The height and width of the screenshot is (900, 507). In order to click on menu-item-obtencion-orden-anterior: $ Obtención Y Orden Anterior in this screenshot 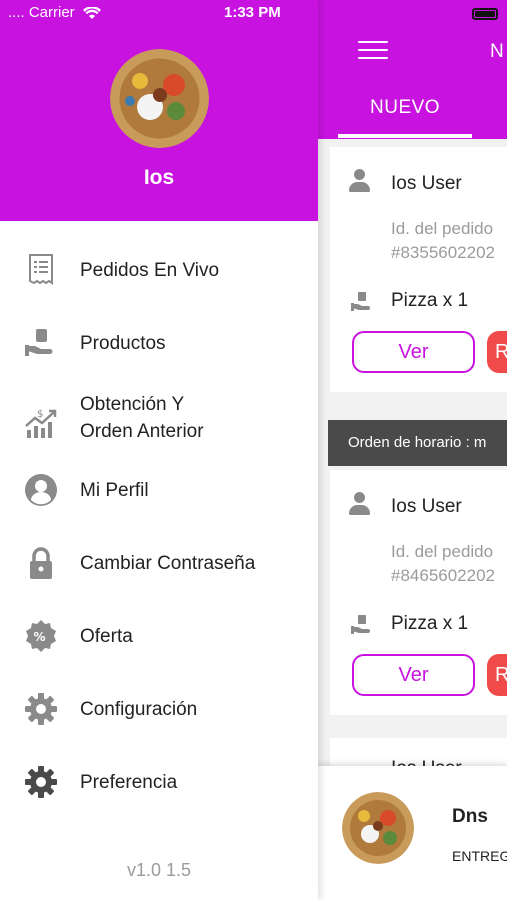, I will do `click(159, 424)`.